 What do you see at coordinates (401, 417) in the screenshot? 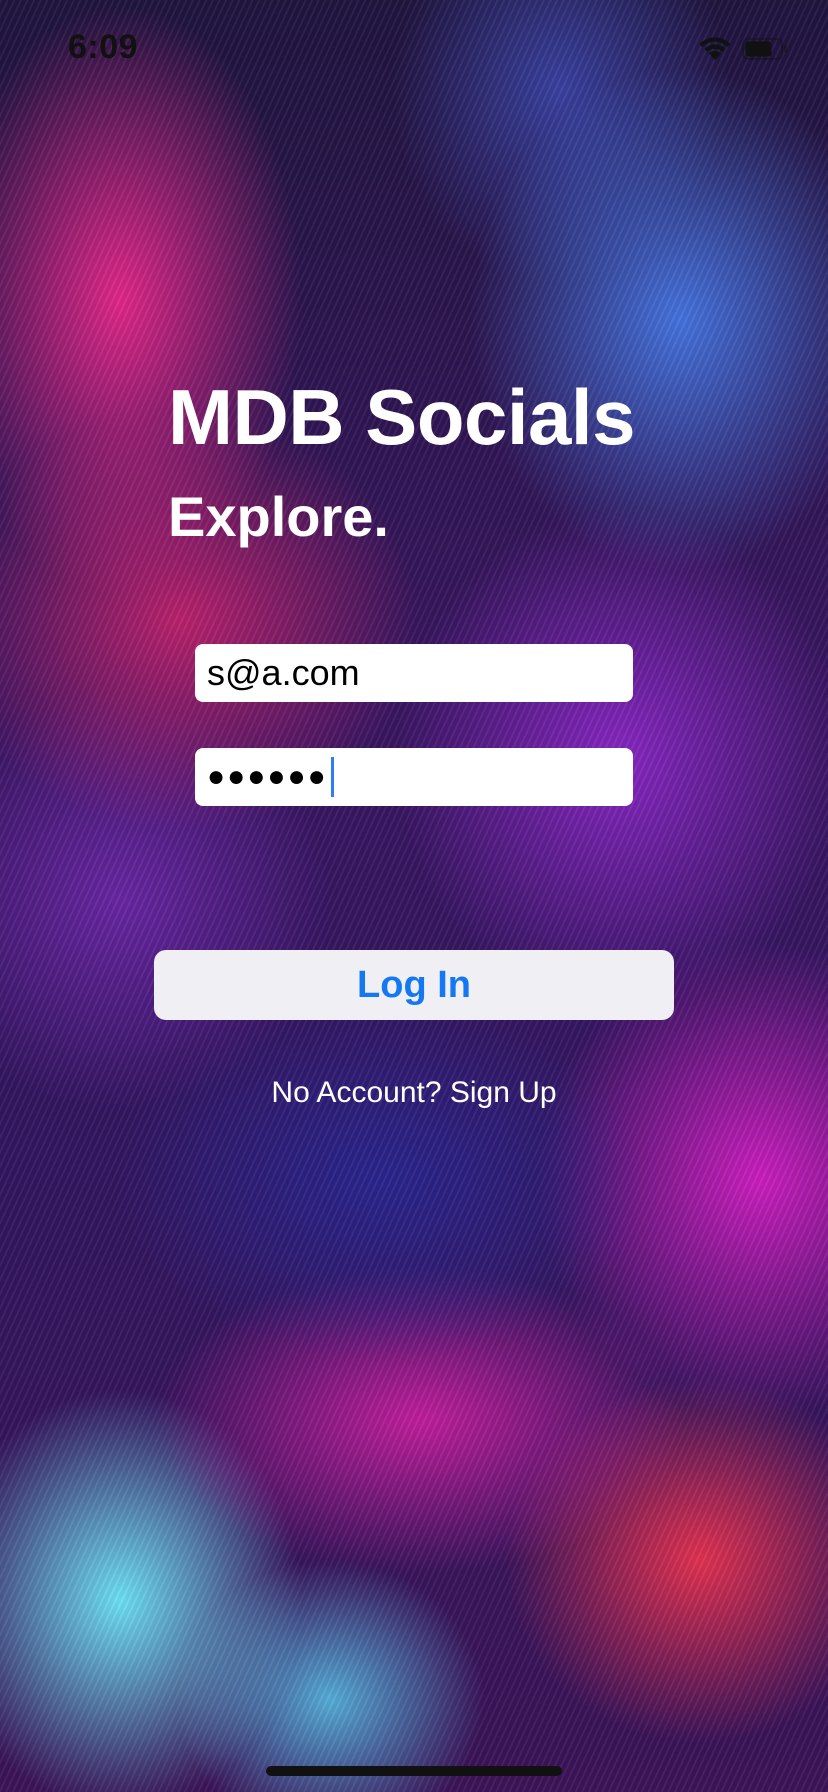
I see `app-title: MDB Socials` at bounding box center [401, 417].